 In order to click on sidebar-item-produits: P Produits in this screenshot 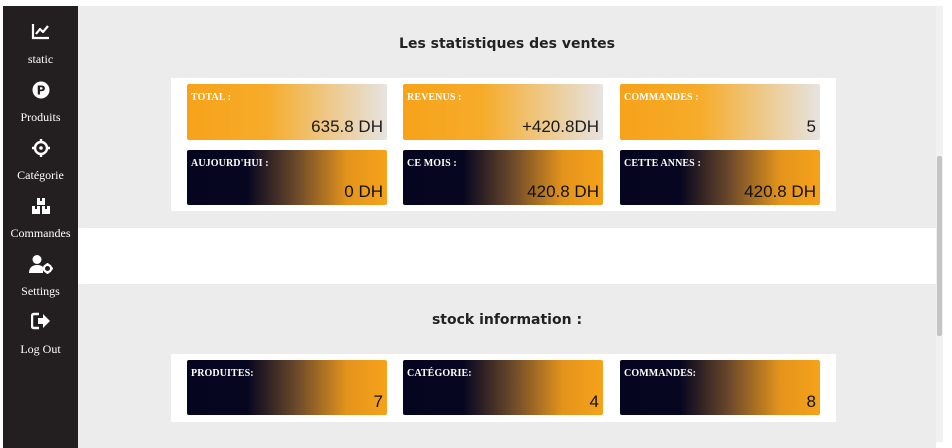, I will do `click(40, 102)`.